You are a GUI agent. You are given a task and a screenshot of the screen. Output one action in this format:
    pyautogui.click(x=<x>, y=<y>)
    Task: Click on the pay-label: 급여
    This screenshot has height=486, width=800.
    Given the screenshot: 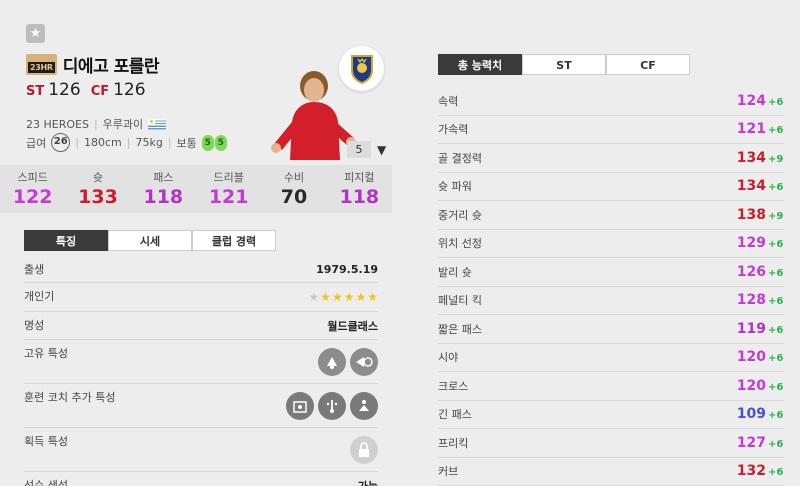 What is the action you would take?
    pyautogui.click(x=36, y=143)
    